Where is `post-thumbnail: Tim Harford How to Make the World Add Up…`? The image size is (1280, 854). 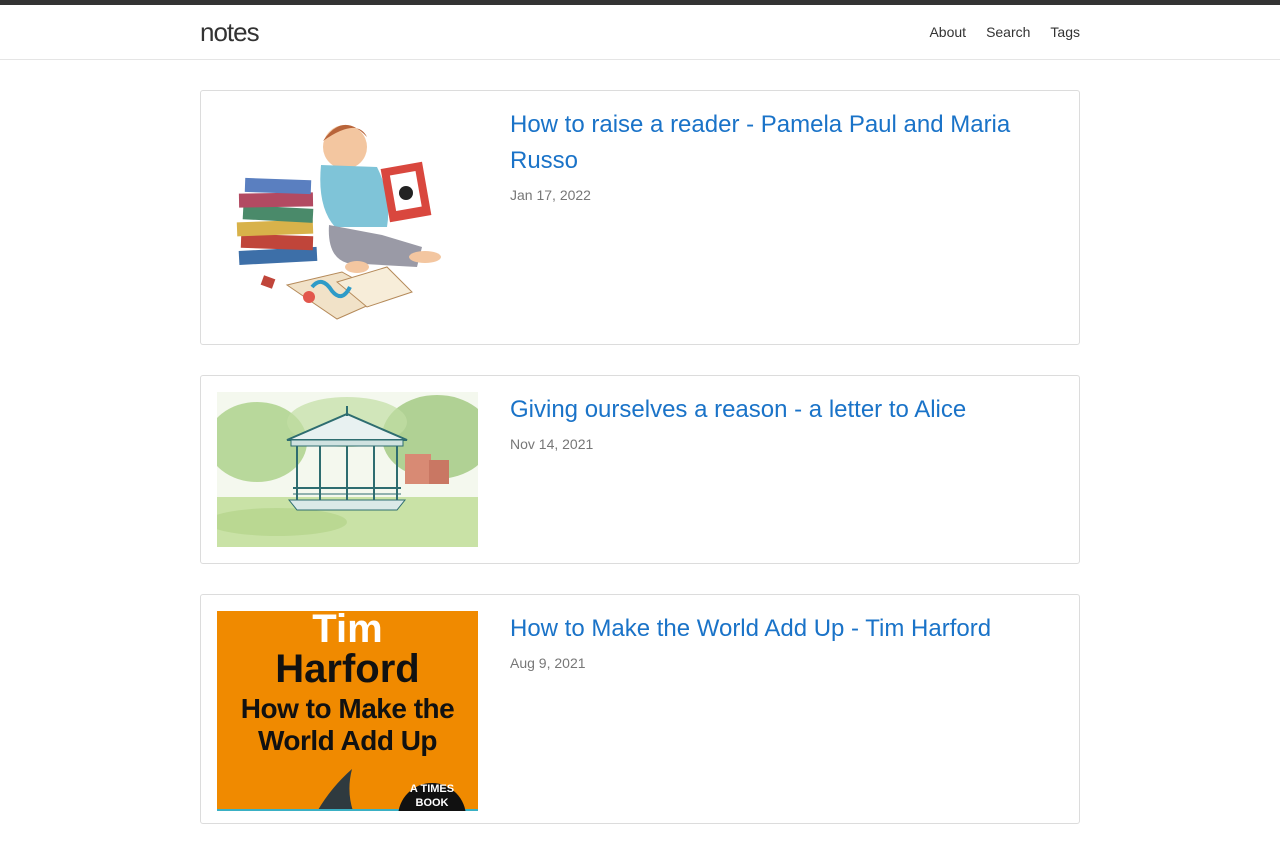 post-thumbnail: Tim Harford How to Make the World Add Up… is located at coordinates (347, 711).